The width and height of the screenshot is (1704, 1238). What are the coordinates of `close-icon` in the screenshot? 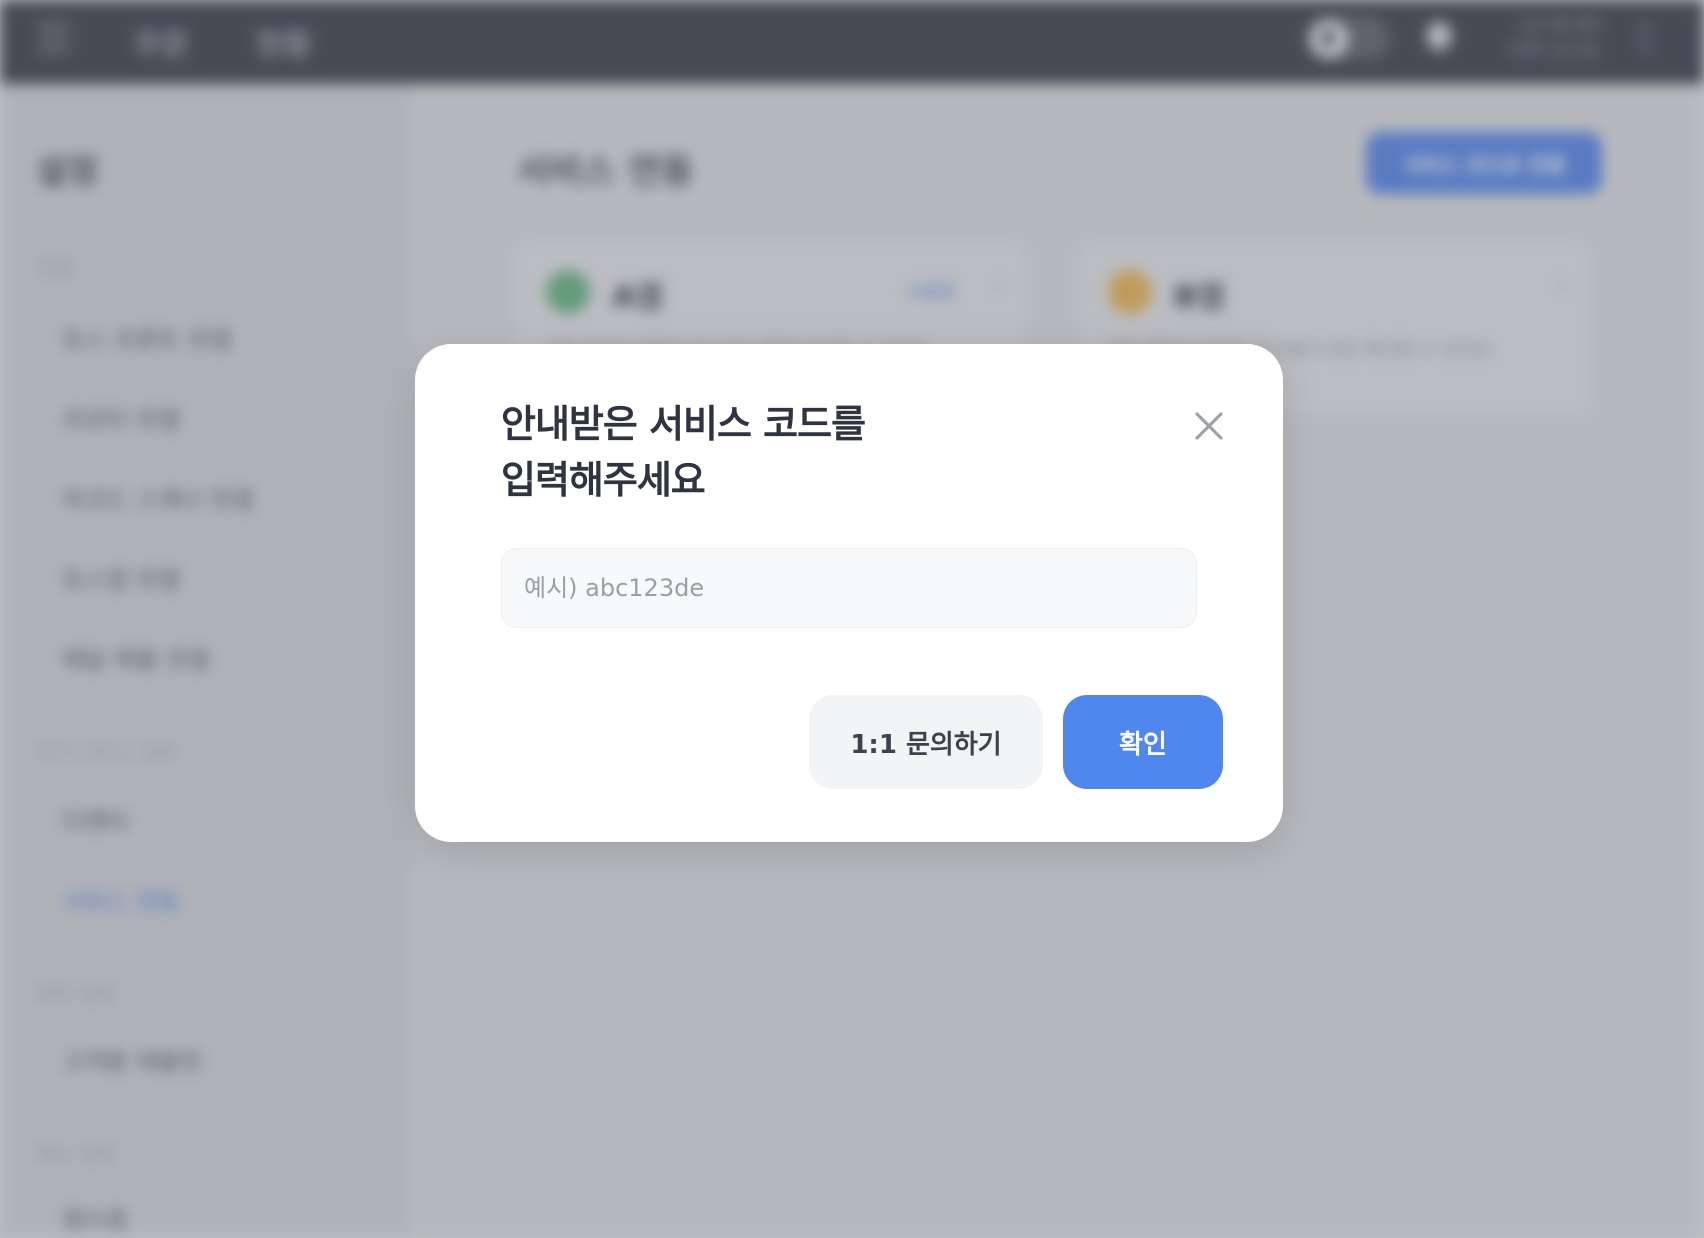 It's located at (1209, 426).